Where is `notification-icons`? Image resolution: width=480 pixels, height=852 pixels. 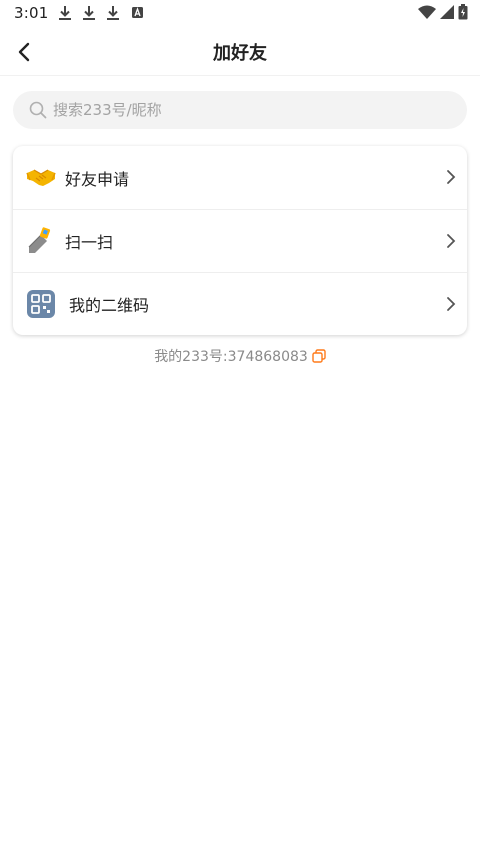 notification-icons is located at coordinates (101, 13).